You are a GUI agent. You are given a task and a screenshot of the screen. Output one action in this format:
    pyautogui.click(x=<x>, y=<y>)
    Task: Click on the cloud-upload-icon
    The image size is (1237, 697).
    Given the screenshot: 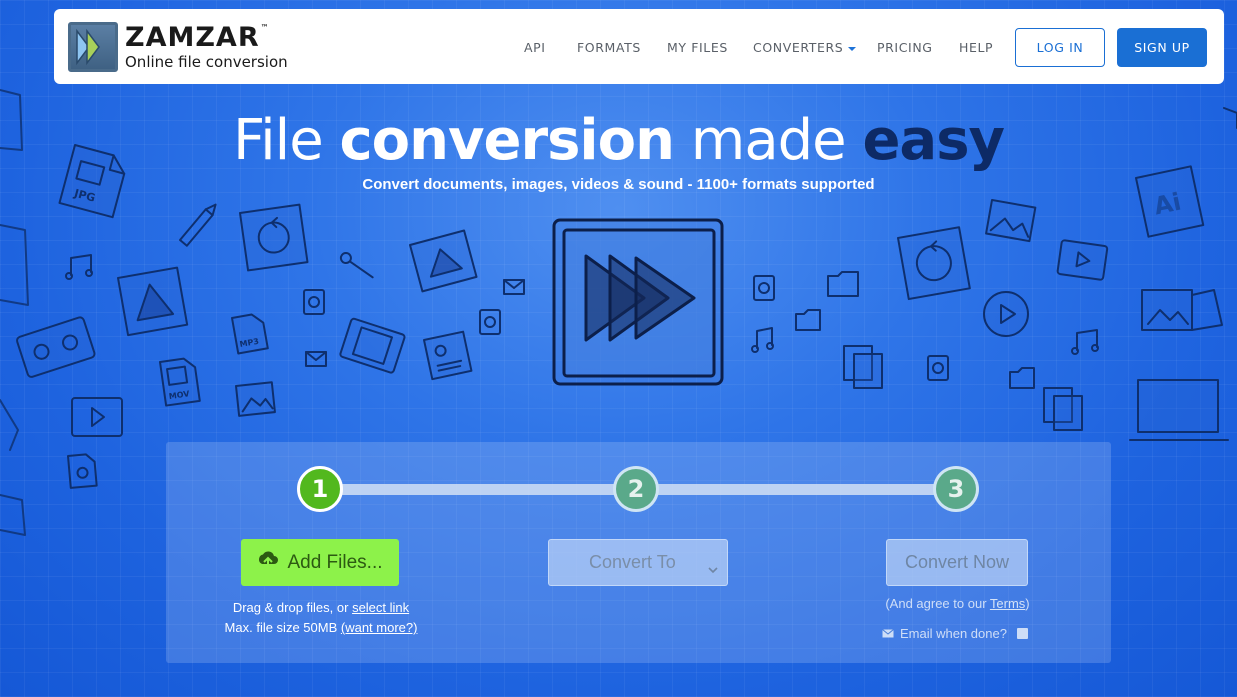 What is the action you would take?
    pyautogui.click(x=268, y=563)
    